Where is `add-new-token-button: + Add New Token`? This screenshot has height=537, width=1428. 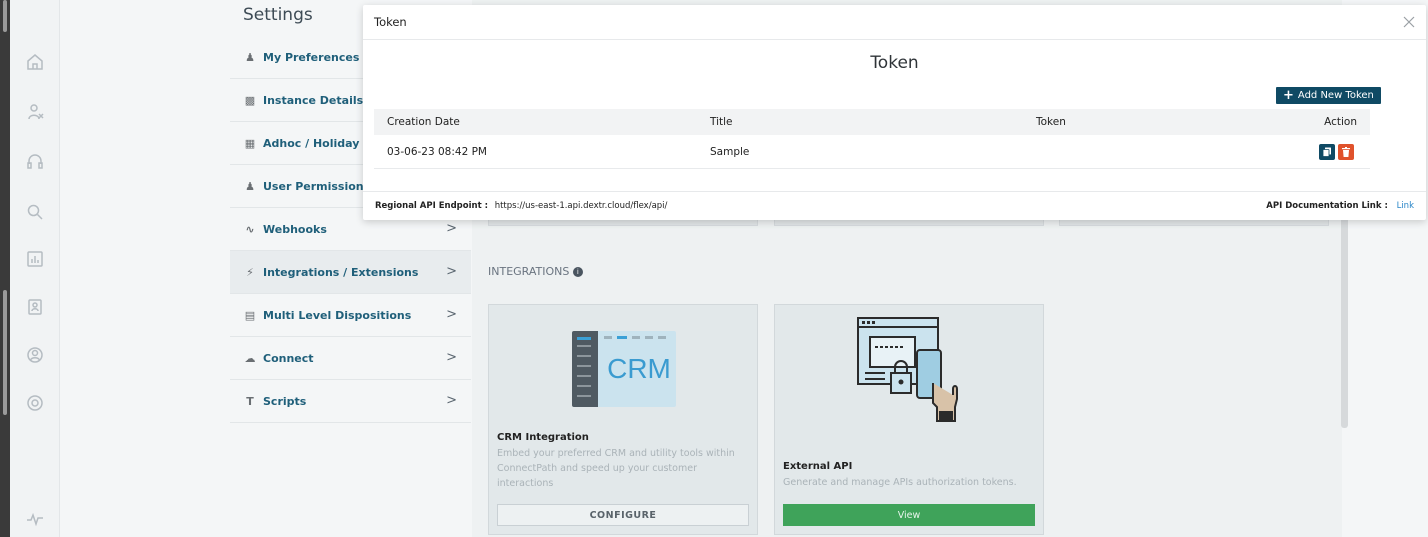
add-new-token-button: + Add New Token is located at coordinates (1328, 95).